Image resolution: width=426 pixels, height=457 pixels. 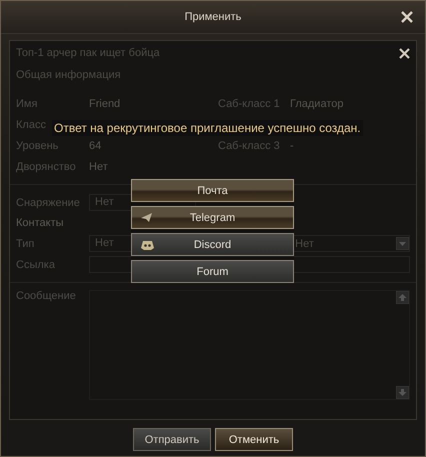 I want to click on dropdown-arrow-icon, so click(x=402, y=243).